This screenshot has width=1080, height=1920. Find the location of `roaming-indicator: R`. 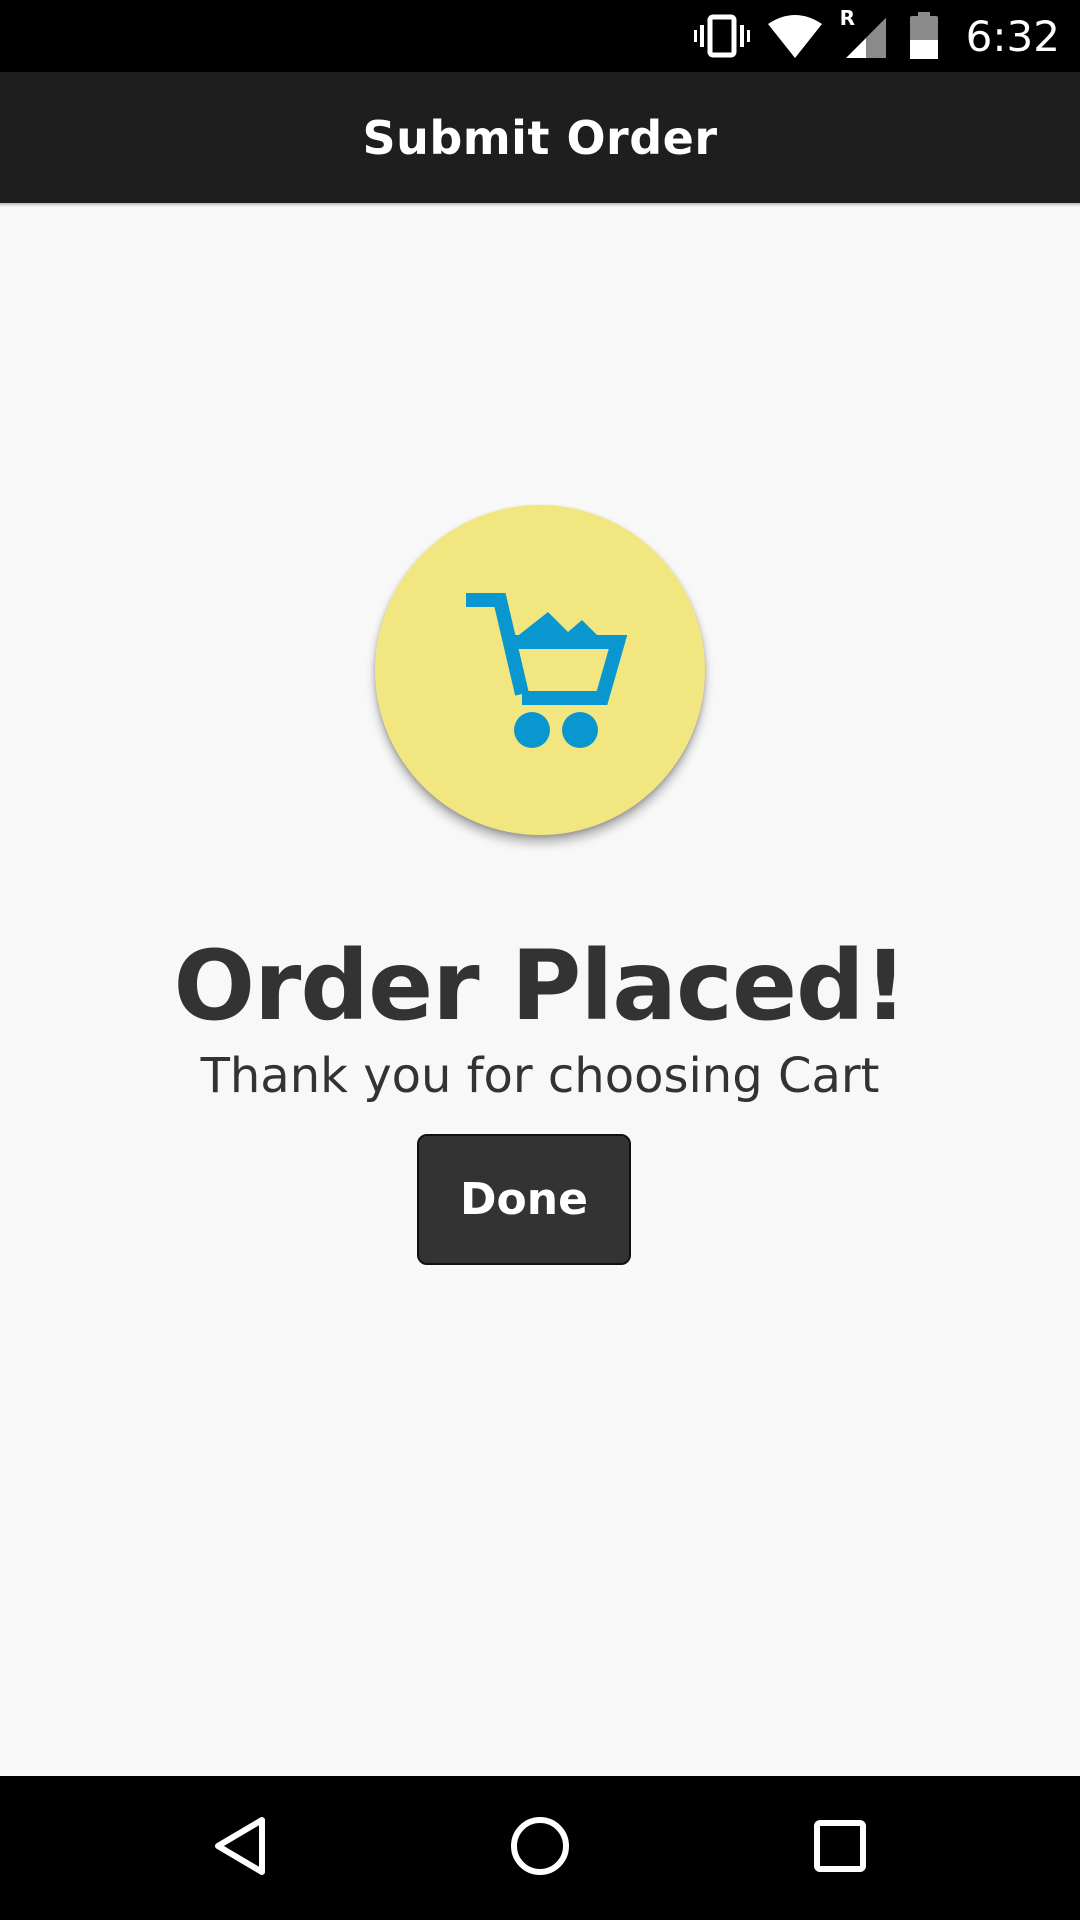

roaming-indicator: R is located at coordinates (847, 18).